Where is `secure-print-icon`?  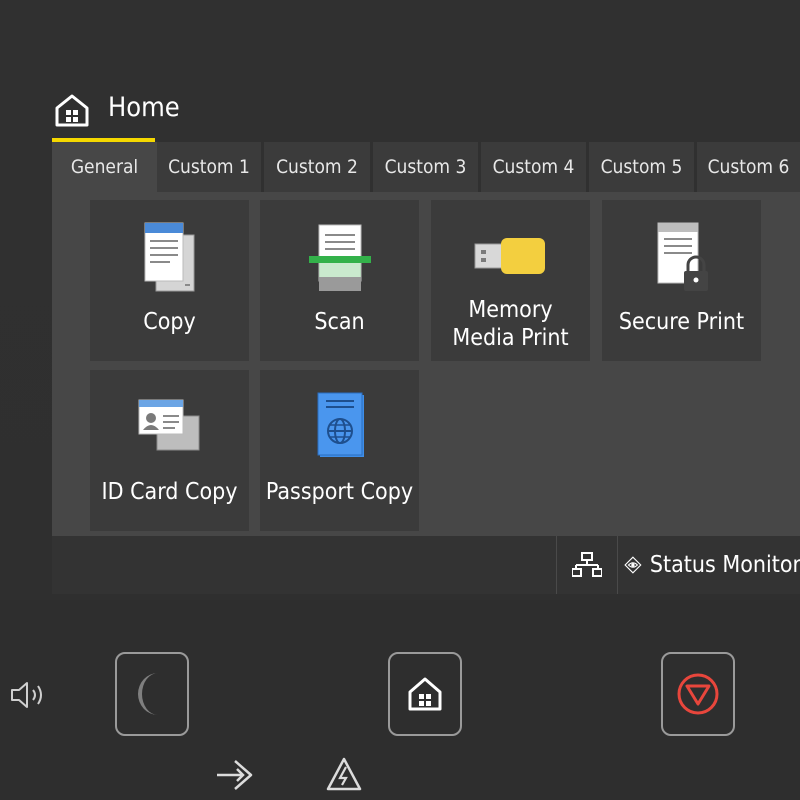 secure-print-icon is located at coordinates (682, 256).